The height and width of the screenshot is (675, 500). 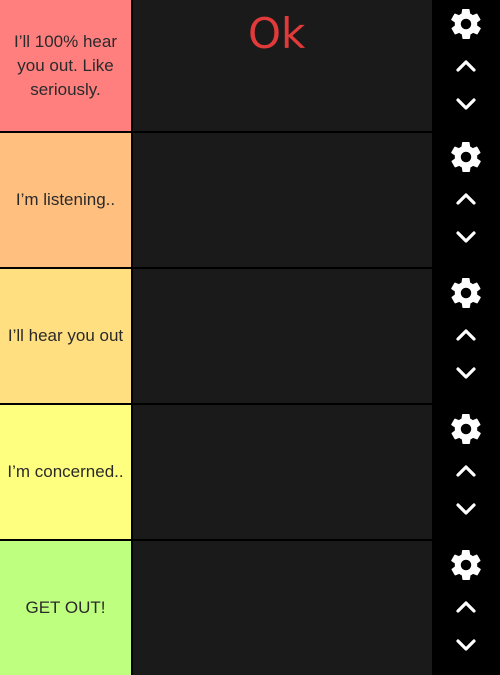 What do you see at coordinates (65, 200) in the screenshot?
I see `tier-label: I’m listening..` at bounding box center [65, 200].